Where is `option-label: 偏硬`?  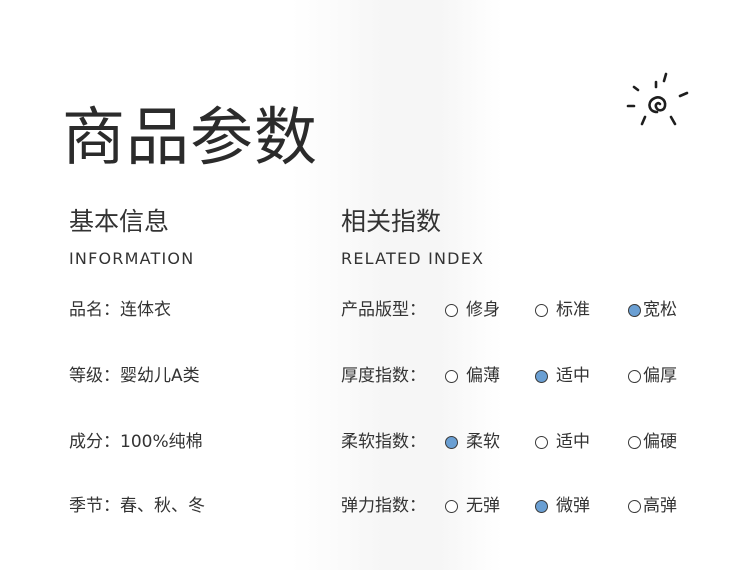
option-label: 偏硬 is located at coordinates (660, 442).